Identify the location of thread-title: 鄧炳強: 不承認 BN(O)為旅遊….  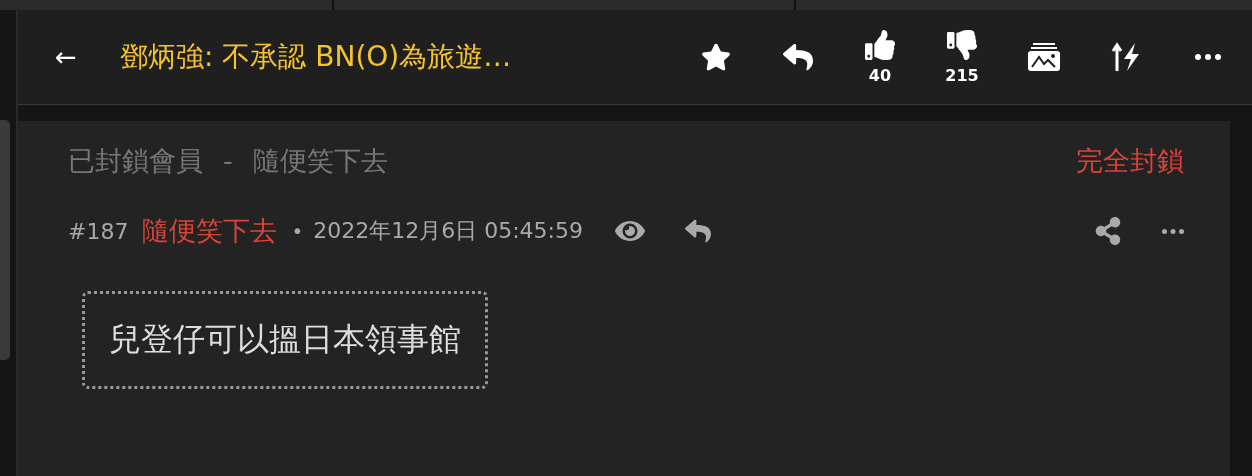
(316, 57).